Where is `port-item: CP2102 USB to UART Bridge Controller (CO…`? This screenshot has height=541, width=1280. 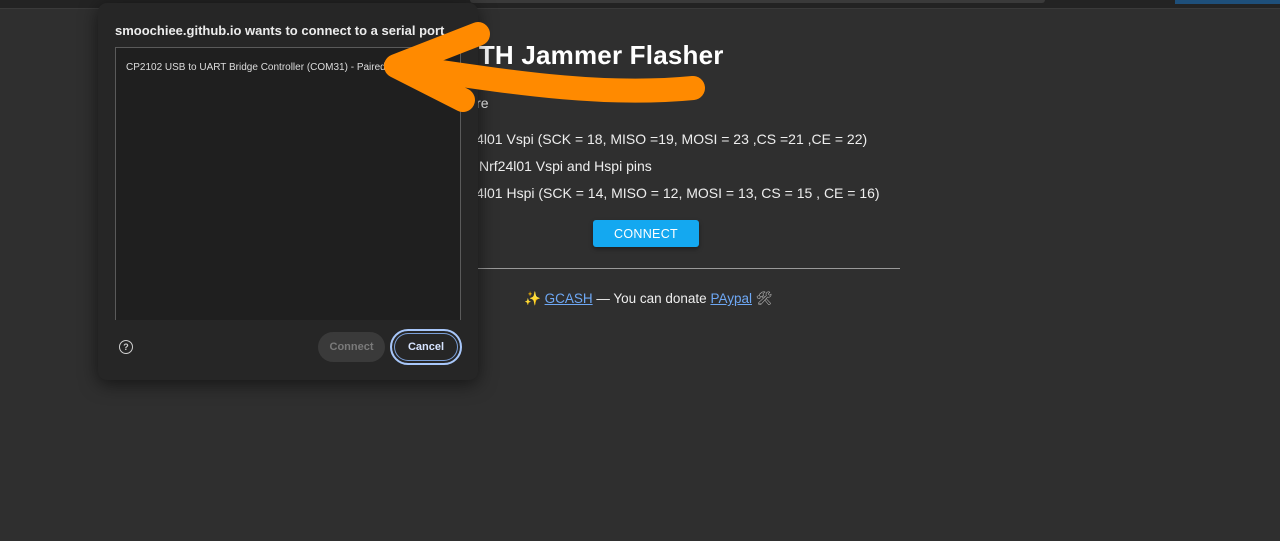 port-item: CP2102 USB to UART Bridge Controller (CO… is located at coordinates (256, 67).